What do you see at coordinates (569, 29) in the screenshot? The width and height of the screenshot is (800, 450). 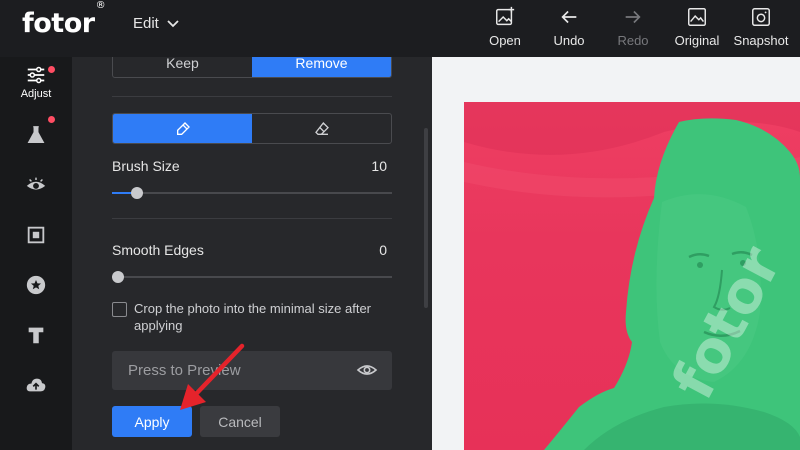 I see `undo-button: Undo` at bounding box center [569, 29].